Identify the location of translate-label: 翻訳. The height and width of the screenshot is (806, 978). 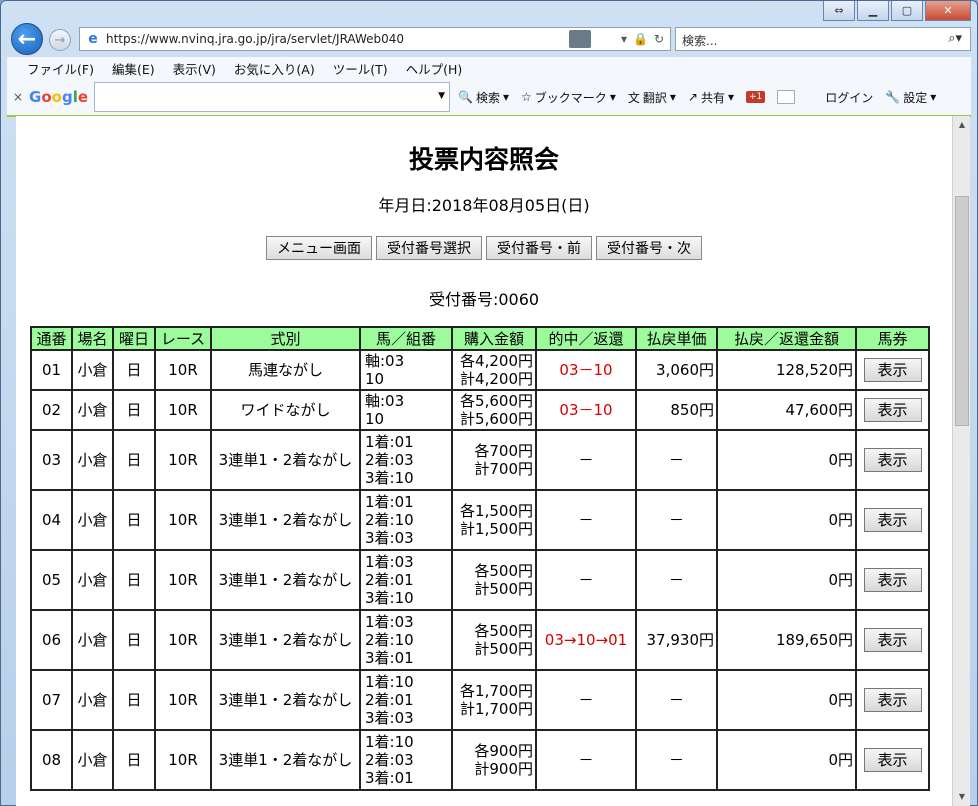
(654, 97).